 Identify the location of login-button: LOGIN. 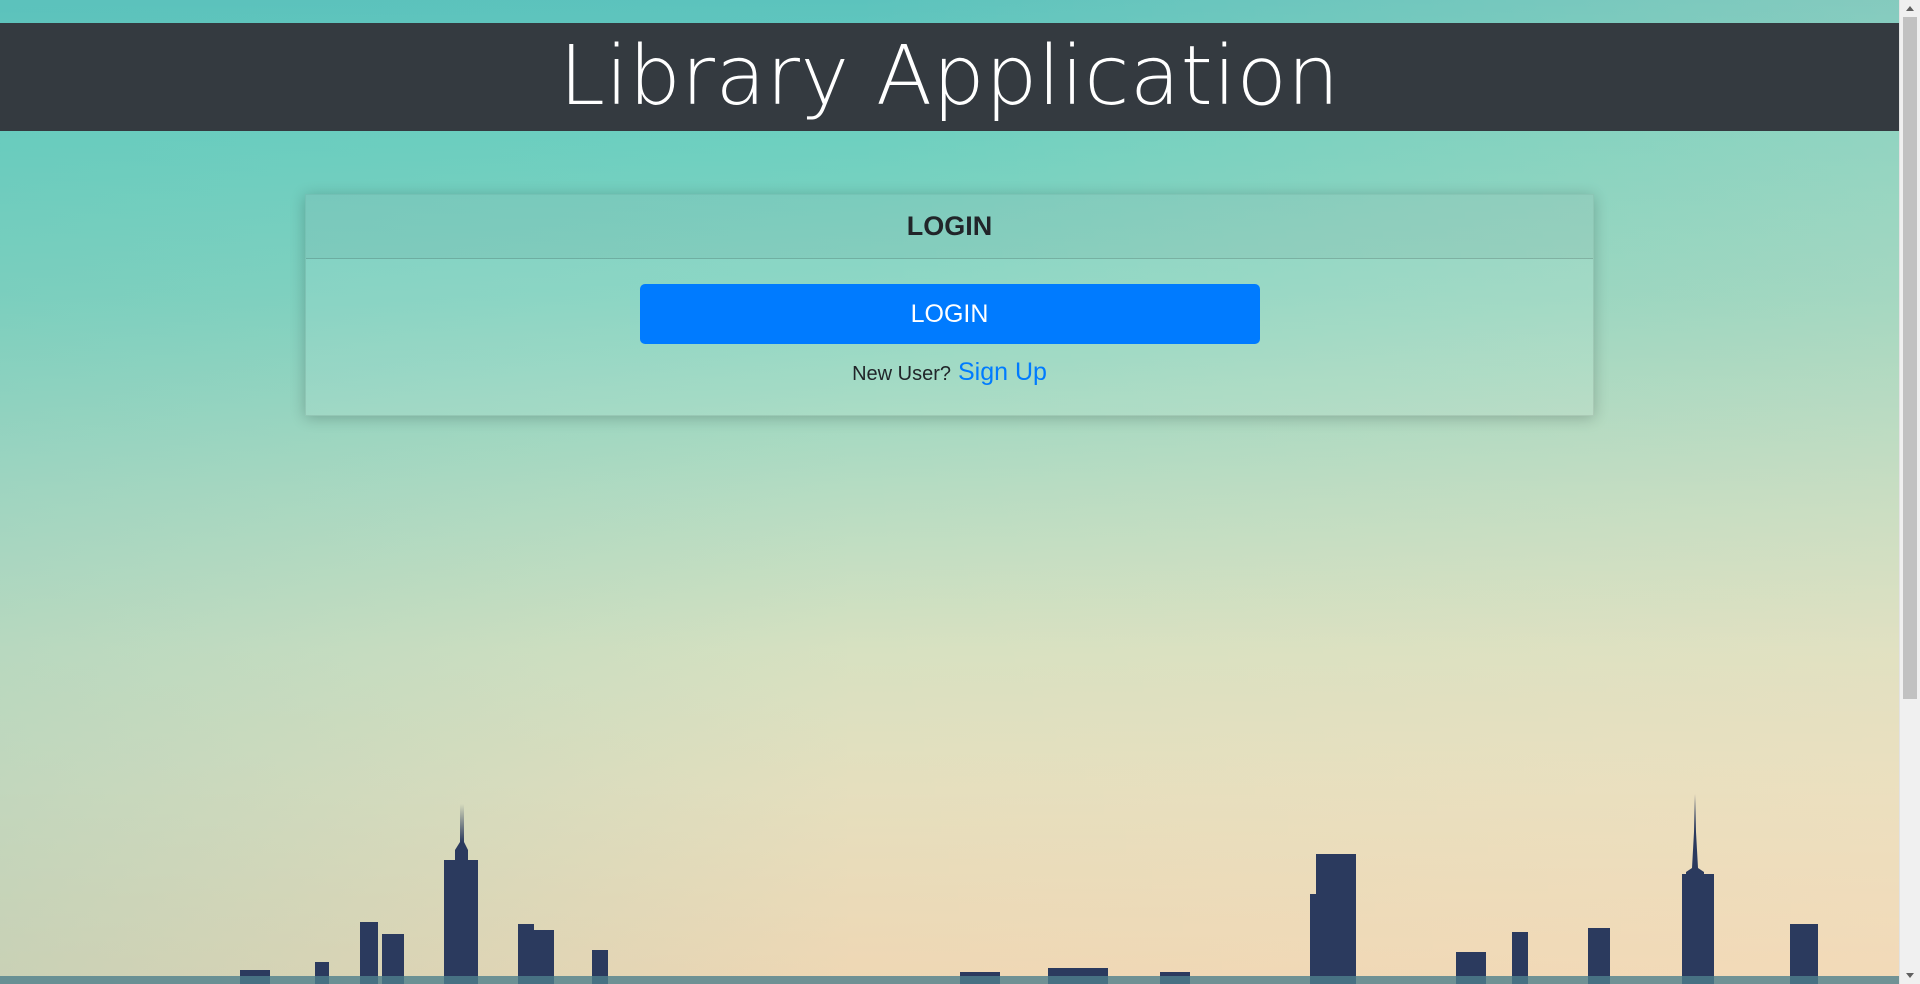
(949, 314).